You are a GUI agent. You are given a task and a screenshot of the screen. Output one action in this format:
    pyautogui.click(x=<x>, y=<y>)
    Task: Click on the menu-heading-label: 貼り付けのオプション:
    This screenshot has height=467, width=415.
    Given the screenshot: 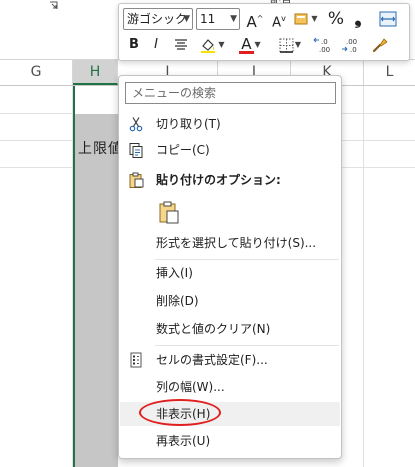 What is the action you would take?
    pyautogui.click(x=218, y=180)
    